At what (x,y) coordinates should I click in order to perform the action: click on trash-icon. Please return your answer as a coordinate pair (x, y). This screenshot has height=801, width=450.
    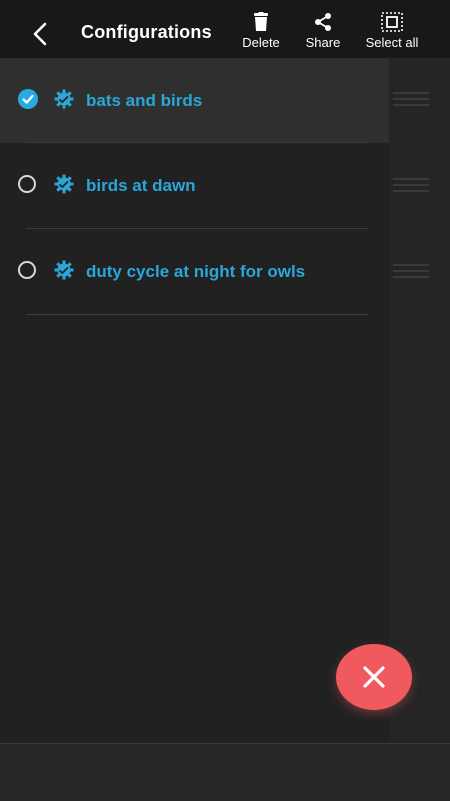
    Looking at the image, I should click on (261, 21).